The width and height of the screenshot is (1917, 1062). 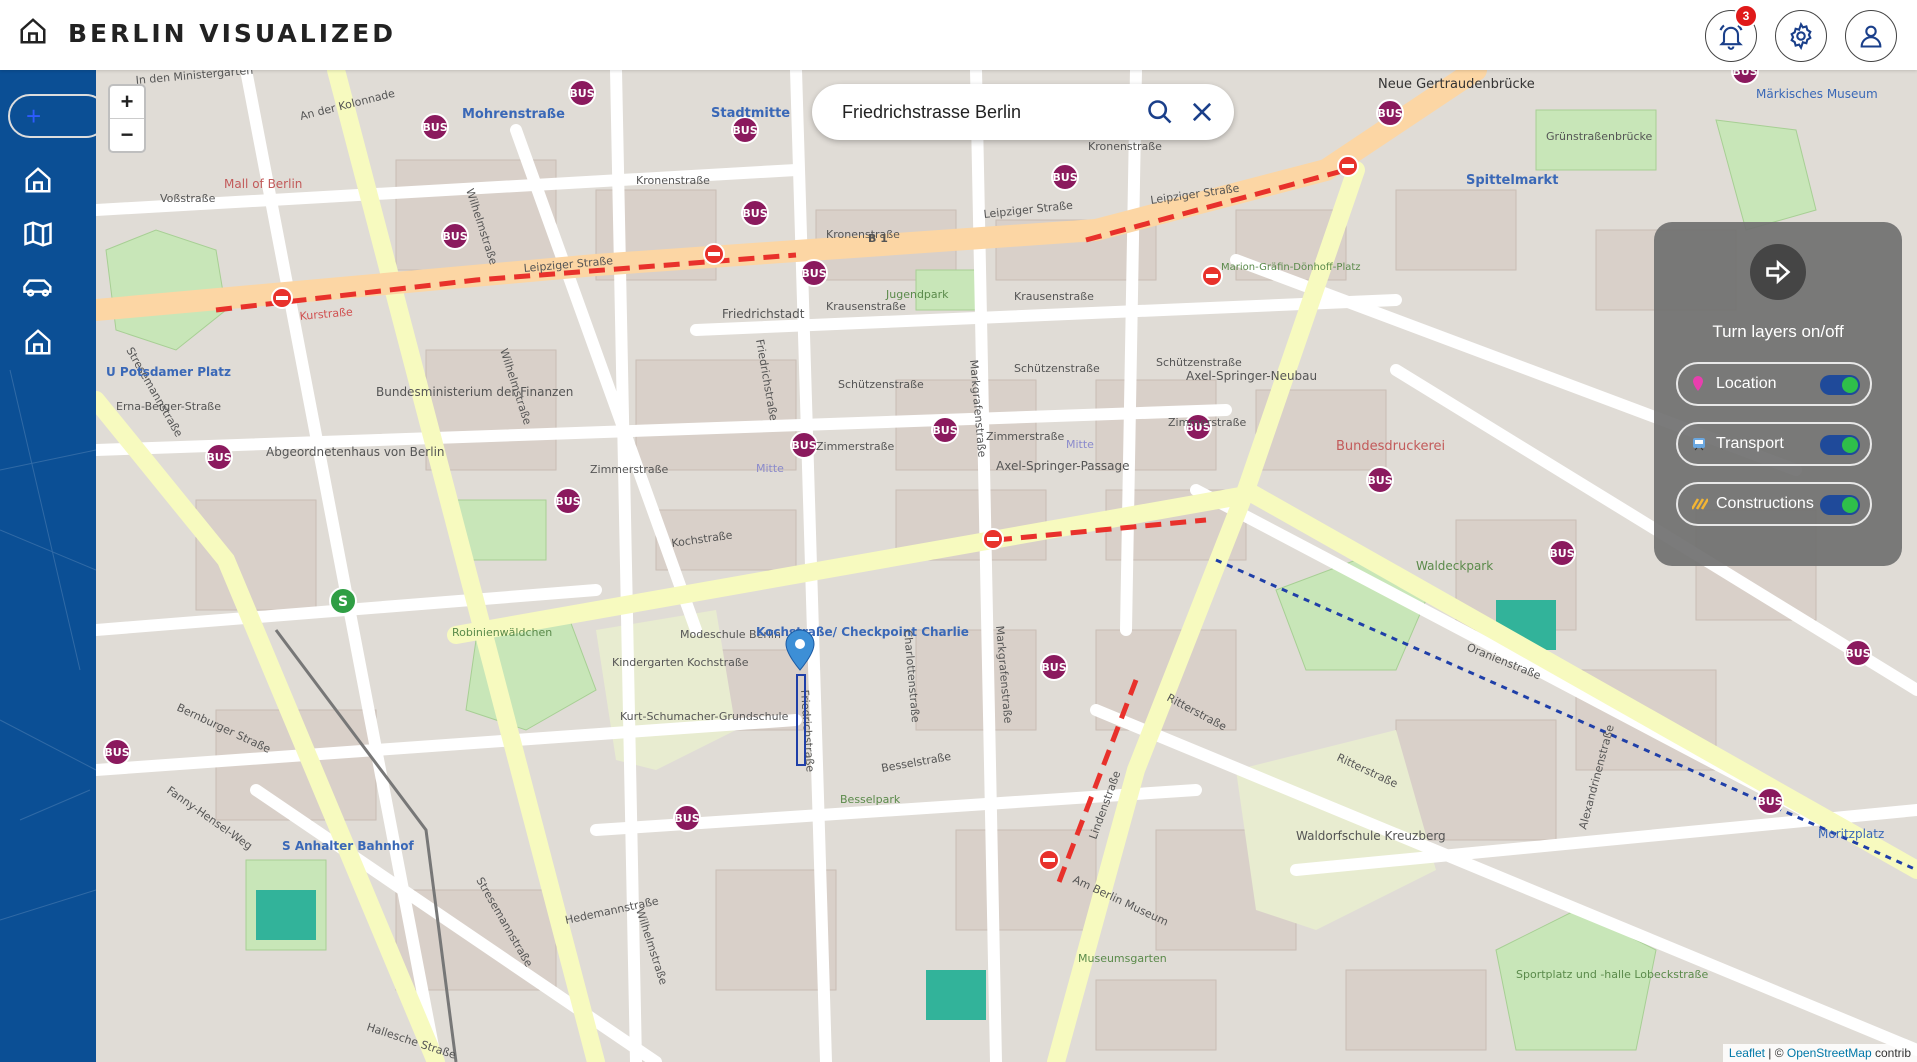 I want to click on leaflet-link: Leaflet, so click(x=1747, y=1053).